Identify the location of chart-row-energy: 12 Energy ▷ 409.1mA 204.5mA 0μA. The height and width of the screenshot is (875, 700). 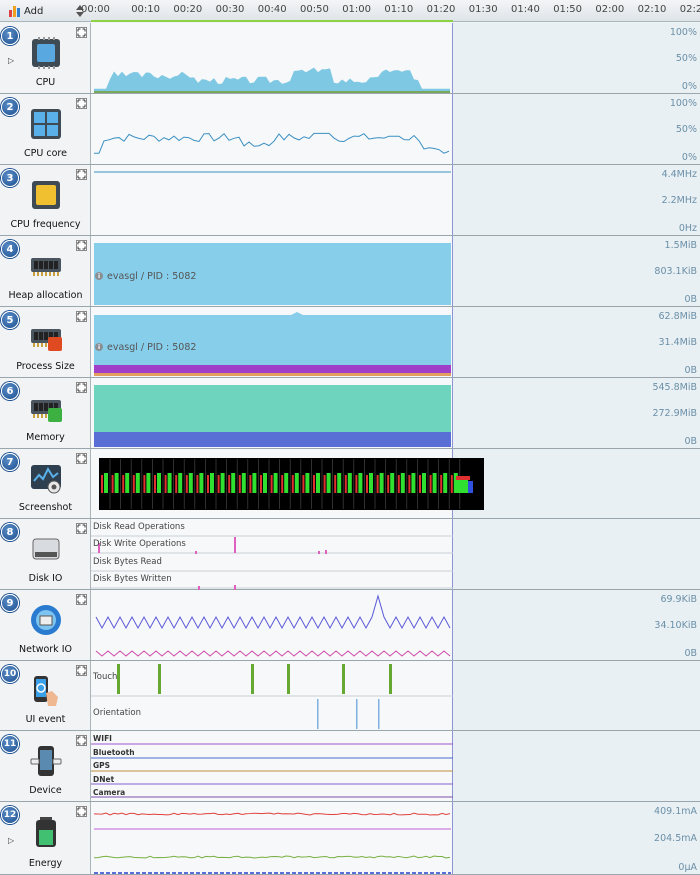
(350, 838).